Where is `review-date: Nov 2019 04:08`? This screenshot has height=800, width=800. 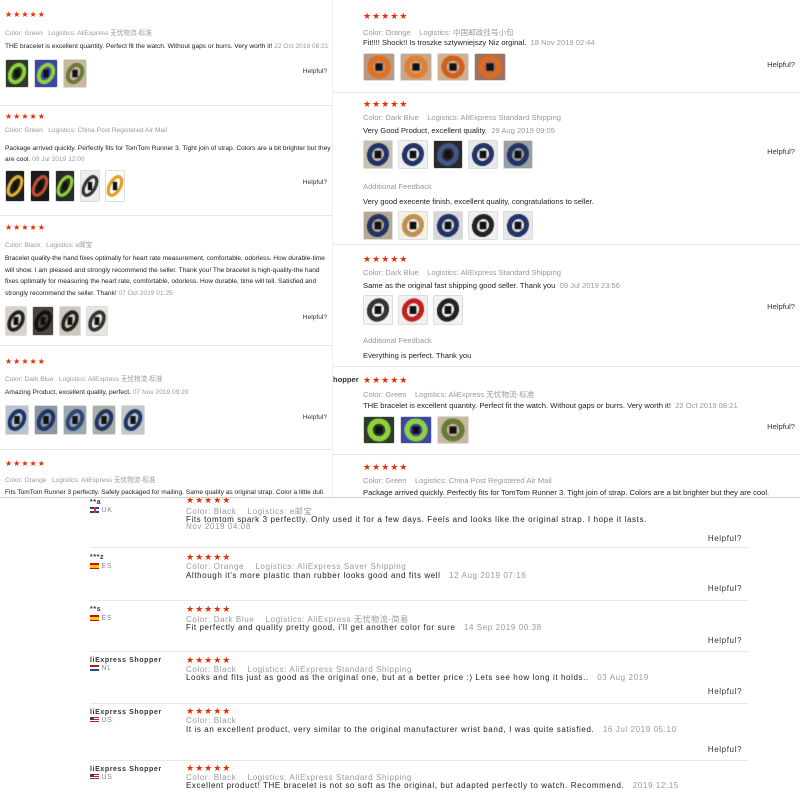
review-date: Nov 2019 04:08 is located at coordinates (218, 526).